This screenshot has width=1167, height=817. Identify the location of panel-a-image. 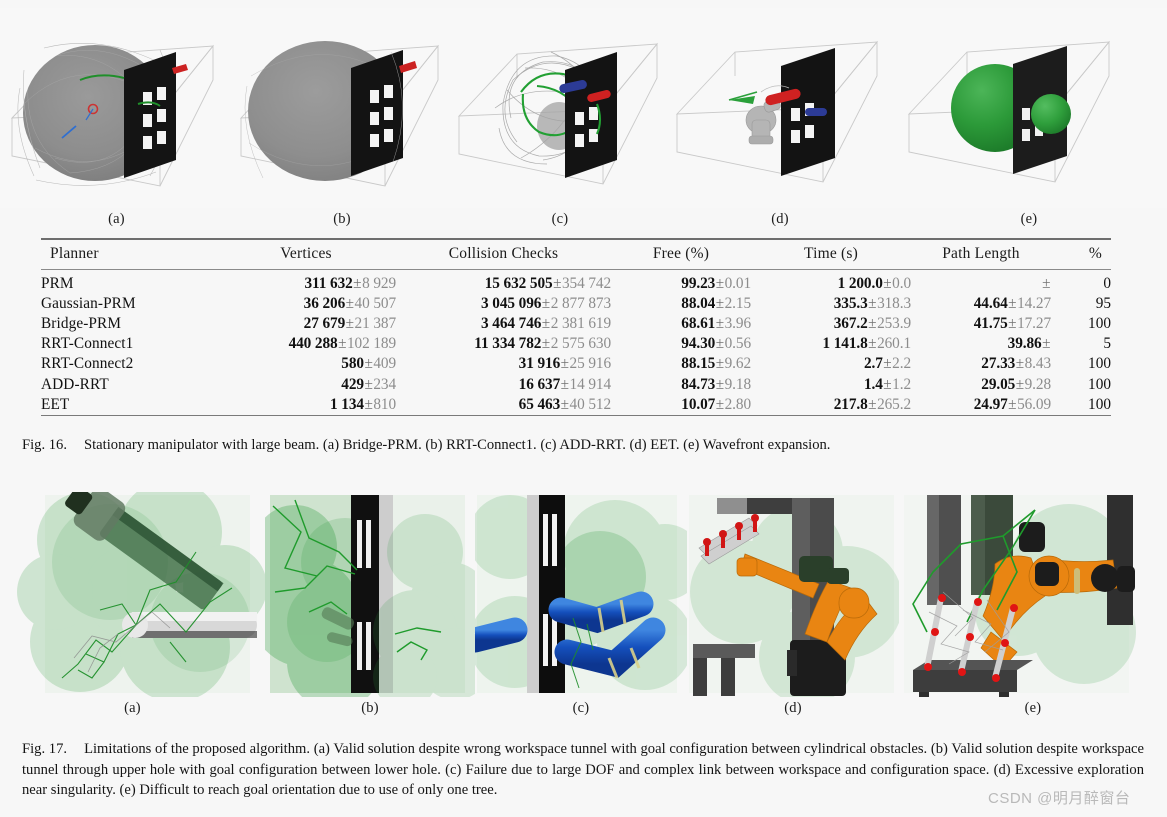
(116, 108).